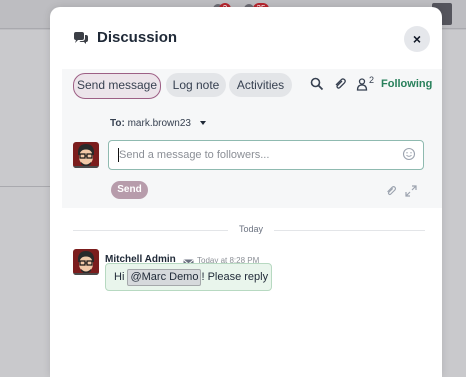 This screenshot has height=377, width=466. I want to click on following-button: Following, so click(406, 84).